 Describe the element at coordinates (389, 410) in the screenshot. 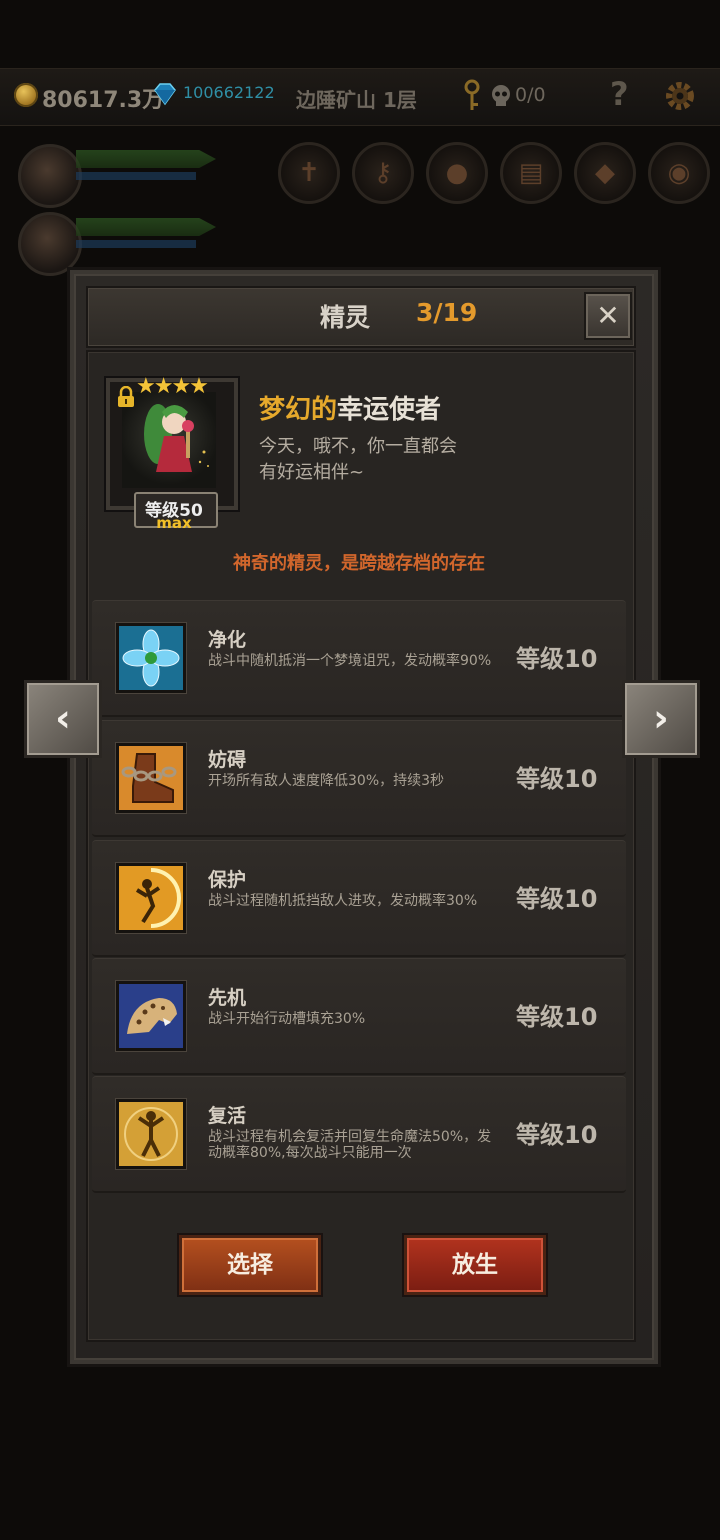

I see `sprite-name-main: 幸运使者` at that location.